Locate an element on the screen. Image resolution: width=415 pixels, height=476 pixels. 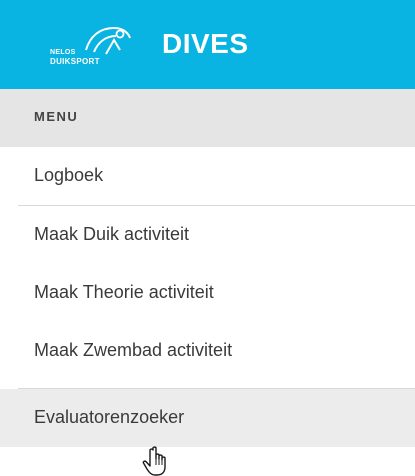
menu-item-label: Evaluatorenzoeker is located at coordinates (109, 417).